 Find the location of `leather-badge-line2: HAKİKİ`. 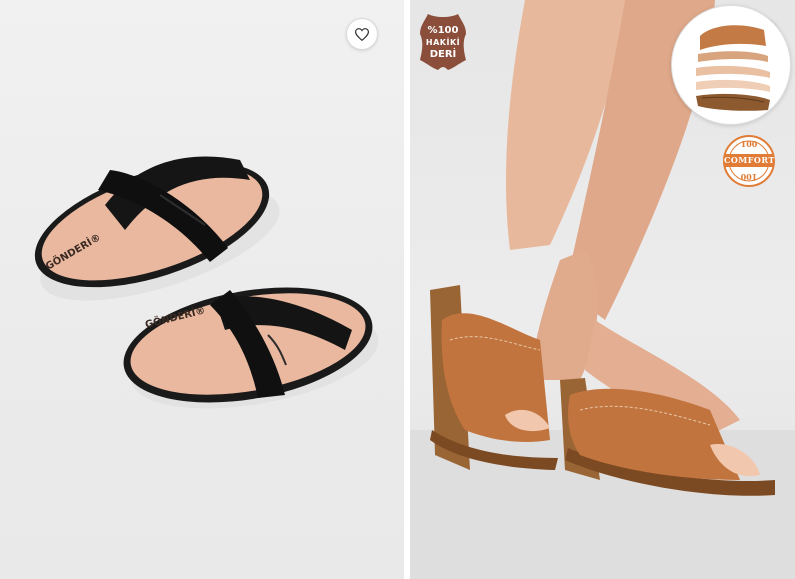

leather-badge-line2: HAKİKİ is located at coordinates (443, 42).